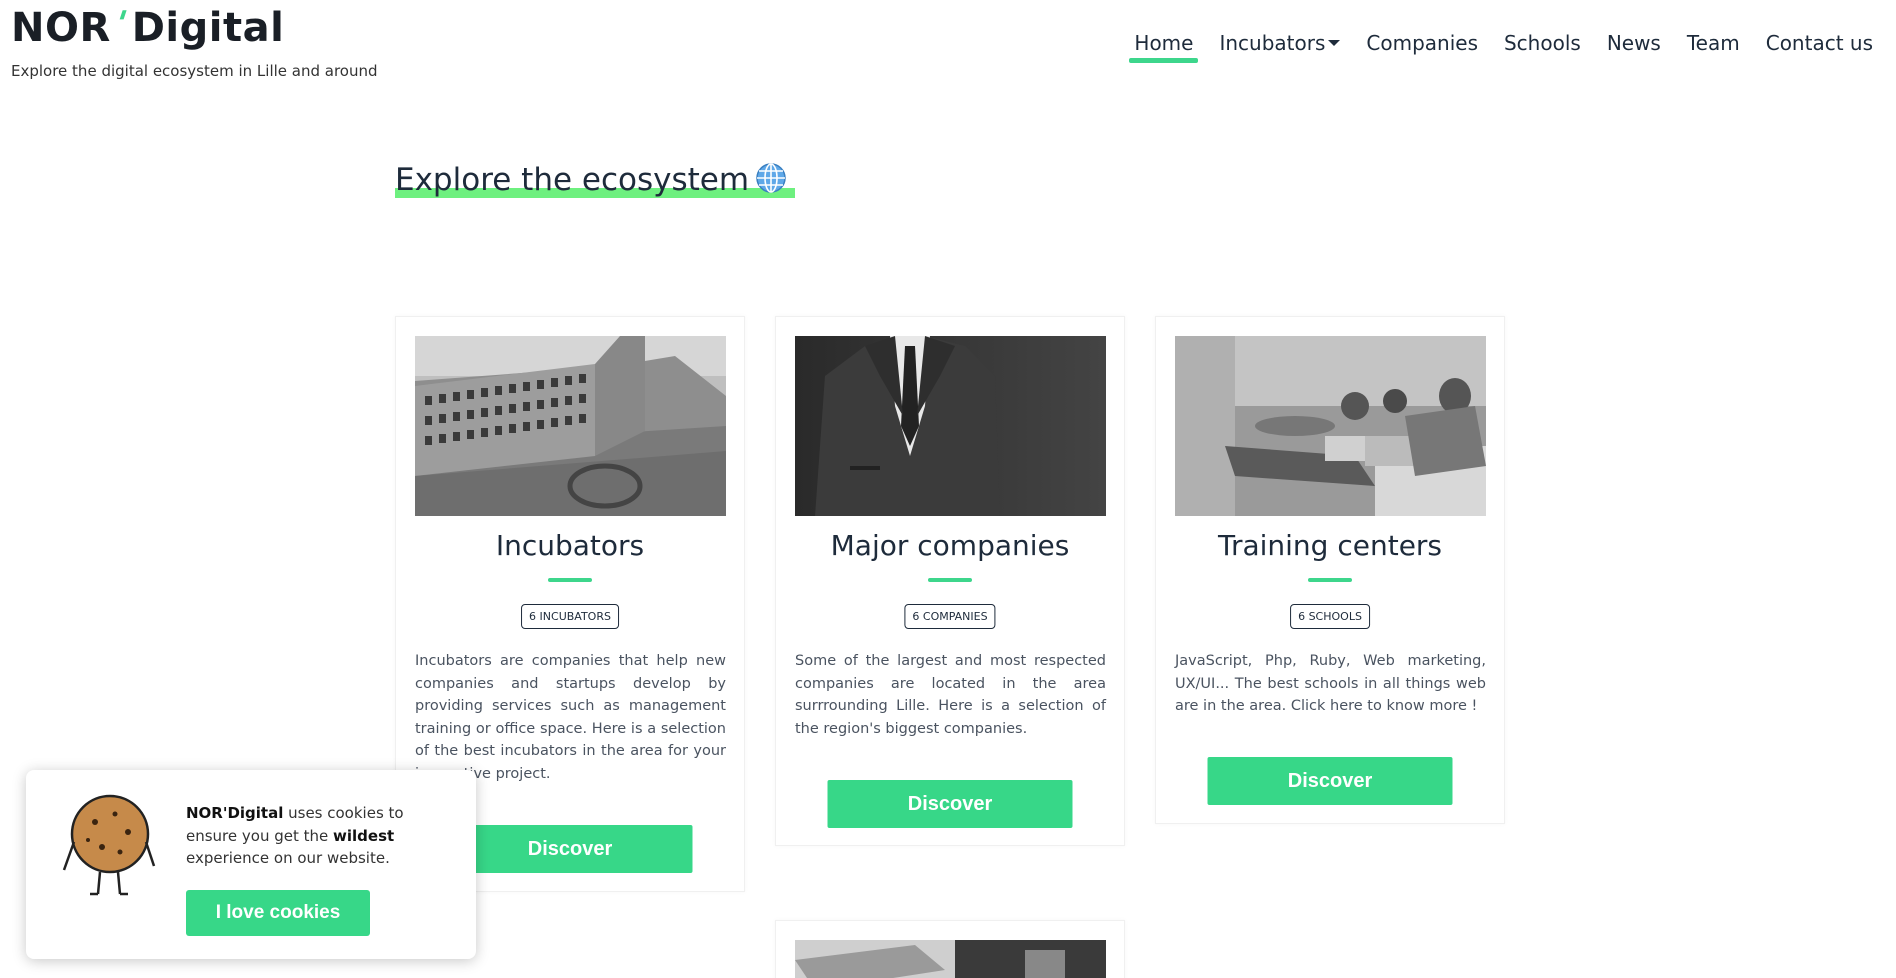 This screenshot has width=1896, height=978. I want to click on nav-incubators-label: Incubators, so click(1272, 43).